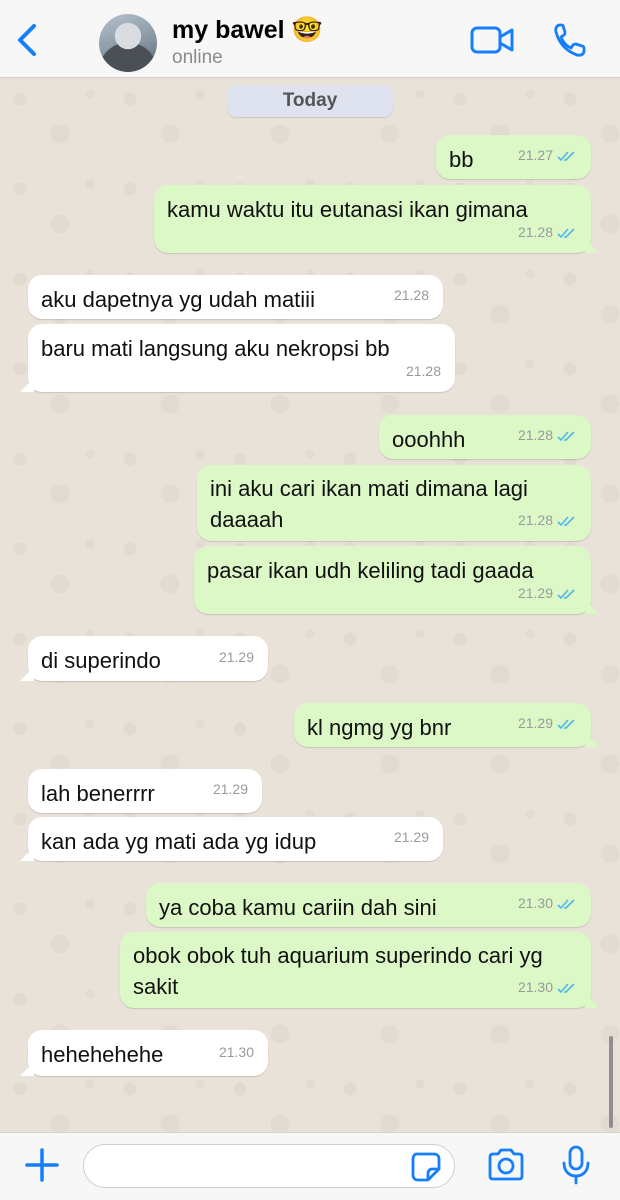 The image size is (620, 1200). Describe the element at coordinates (179, 841) in the screenshot. I see `message-text: kan ada yg mati ada yg idup` at that location.